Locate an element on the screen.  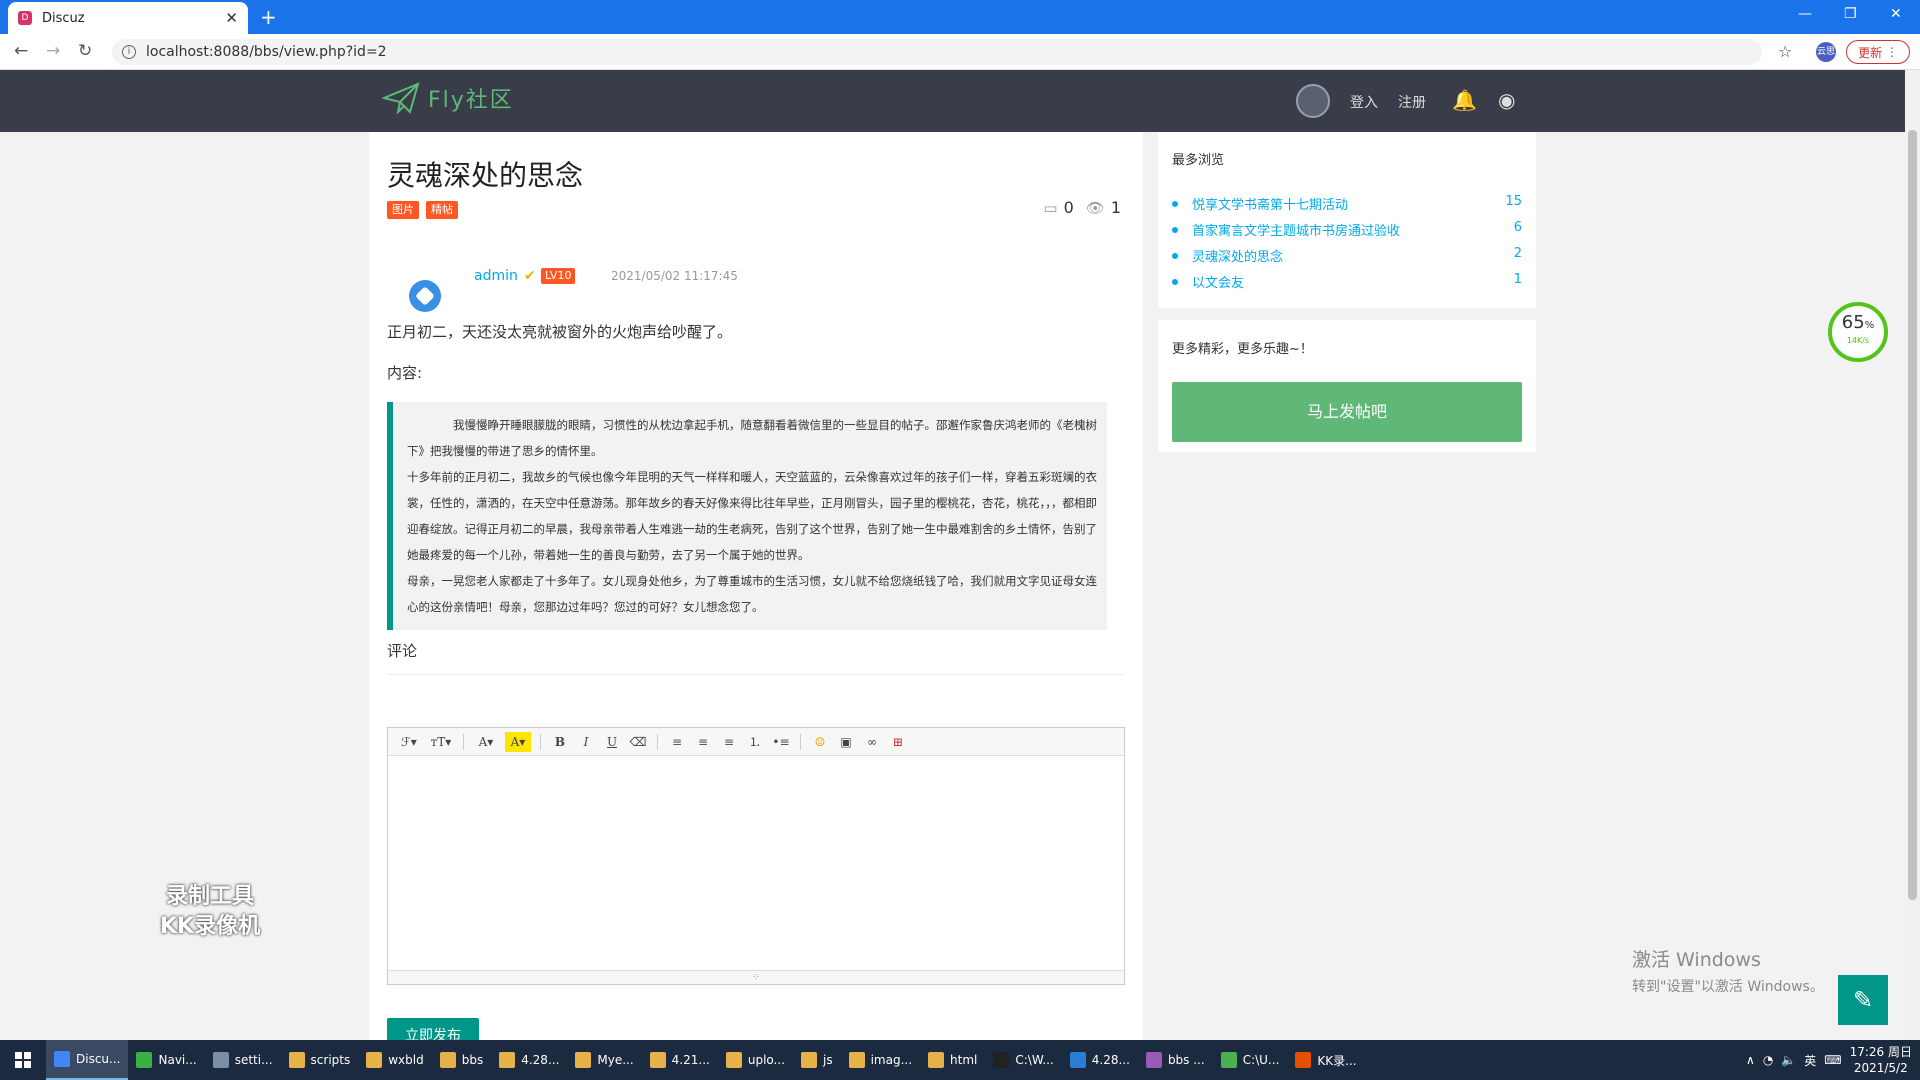
image-icon: ▣ is located at coordinates (846, 742).